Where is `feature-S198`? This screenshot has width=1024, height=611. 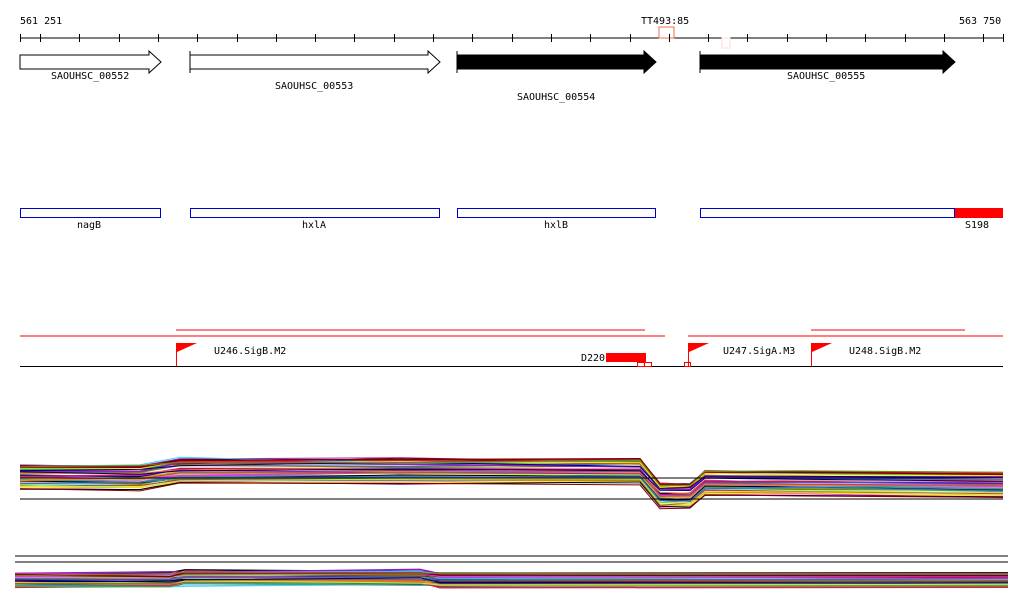 feature-S198 is located at coordinates (979, 213).